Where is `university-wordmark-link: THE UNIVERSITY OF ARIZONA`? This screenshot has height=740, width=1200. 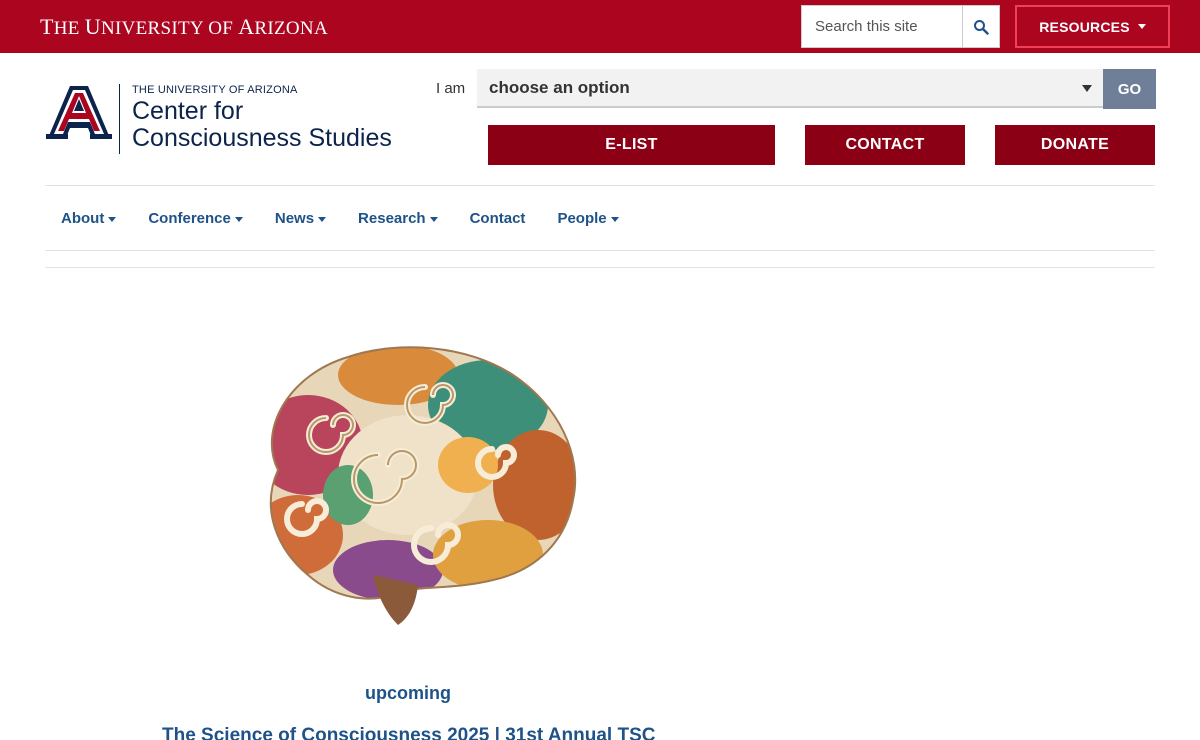
university-wordmark-link: THE UNIVERSITY OF ARIZONA is located at coordinates (184, 27).